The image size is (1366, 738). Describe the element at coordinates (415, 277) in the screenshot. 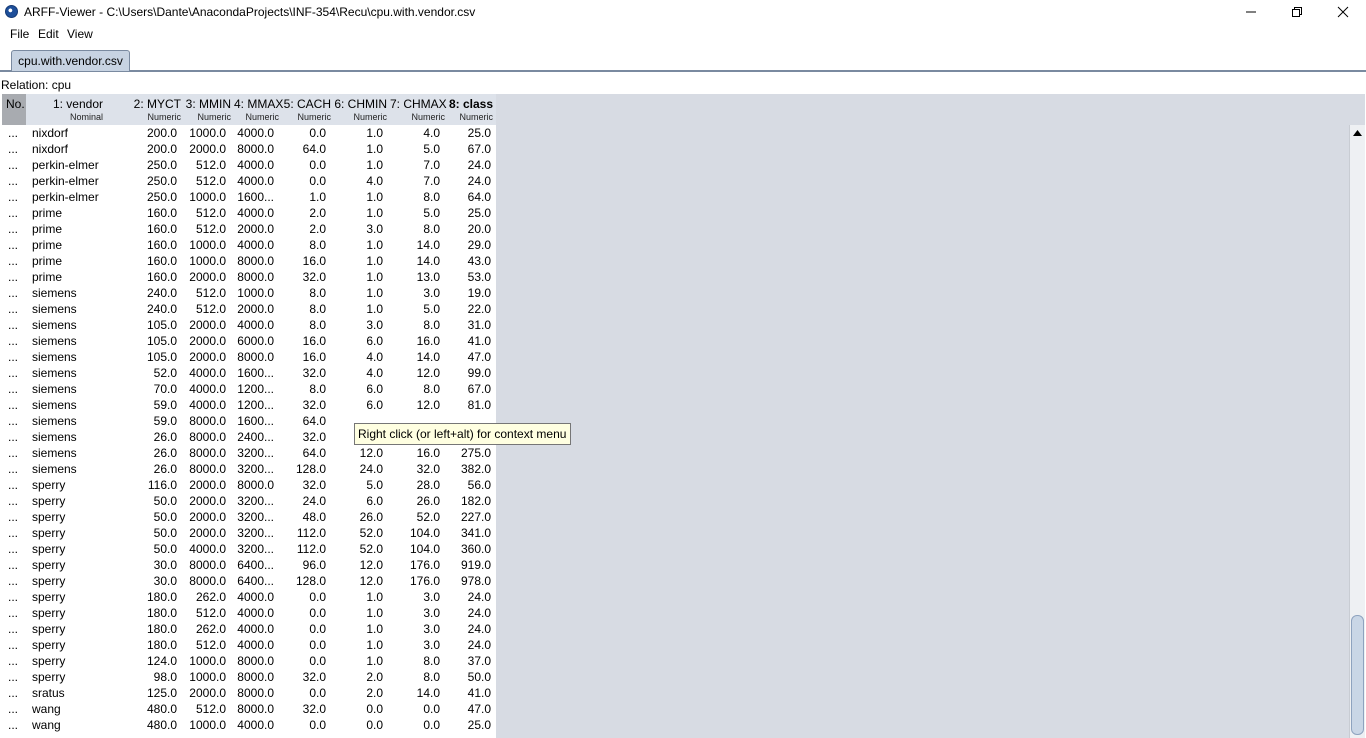

I see `table-cell: 13.0` at that location.